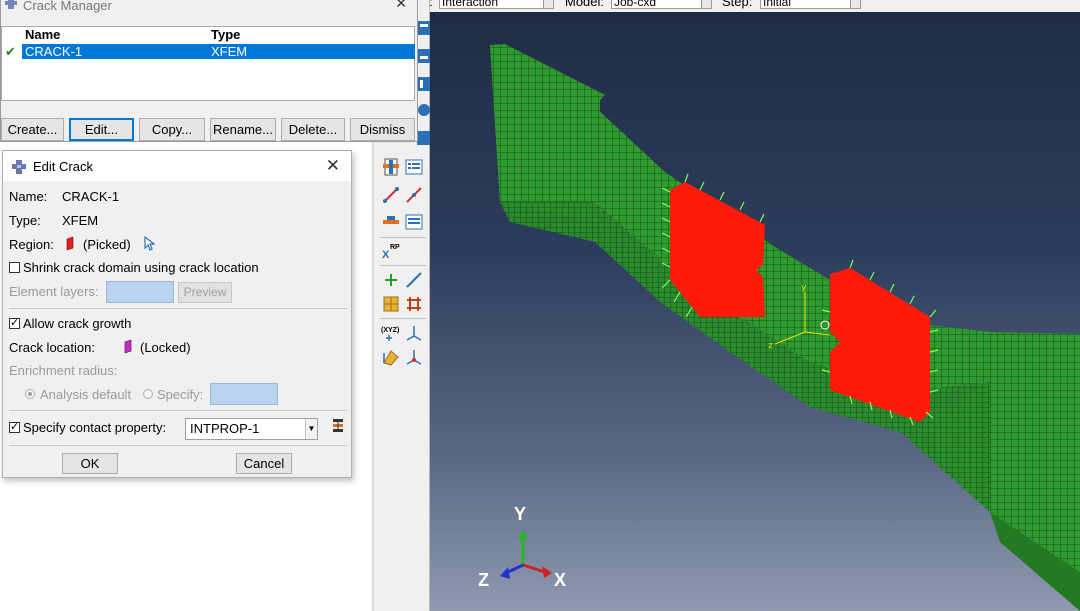 The width and height of the screenshot is (1080, 611). Describe the element at coordinates (777, 4) in the screenshot. I see `step-value: Initial` at that location.